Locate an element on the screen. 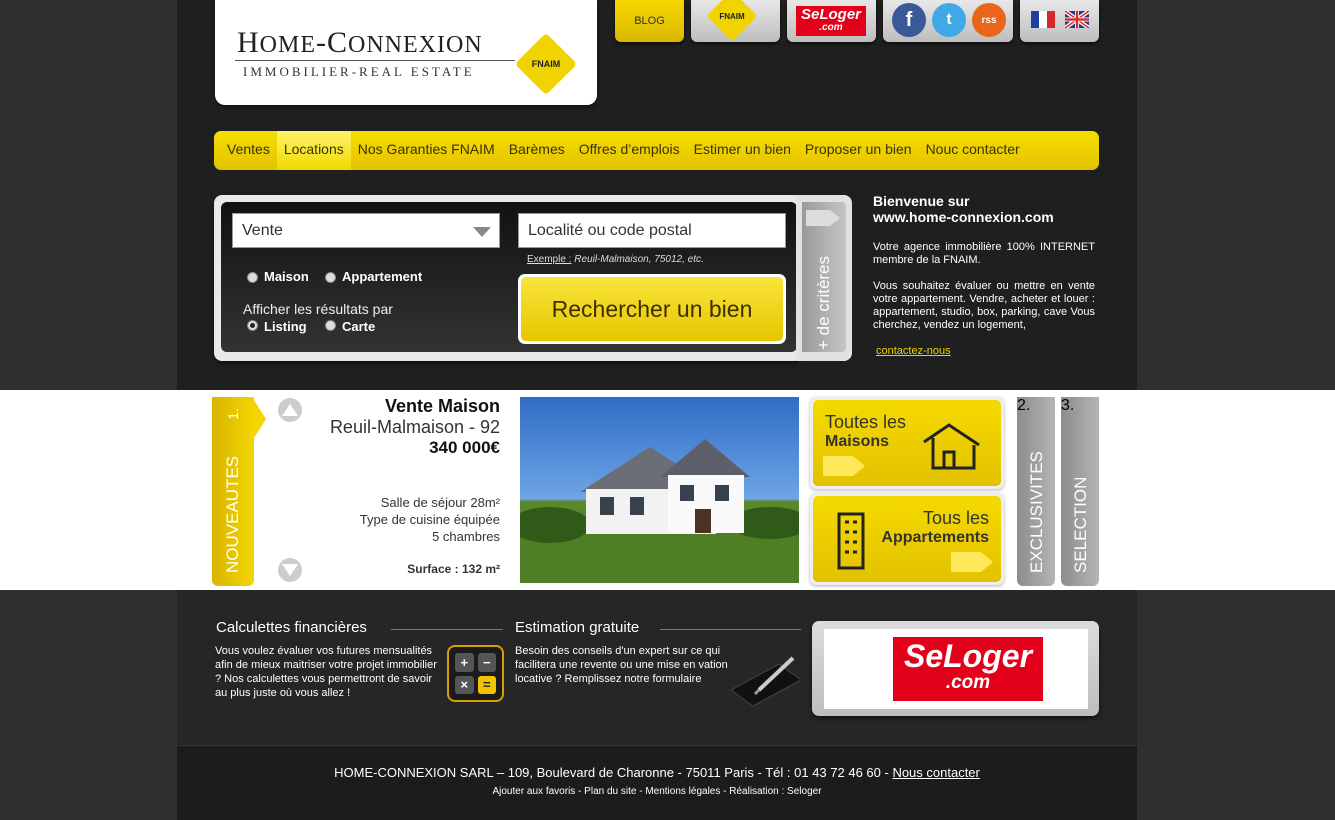 The width and height of the screenshot is (1335, 820). all-houses-inner: Toutes les Maisons is located at coordinates (907, 443).